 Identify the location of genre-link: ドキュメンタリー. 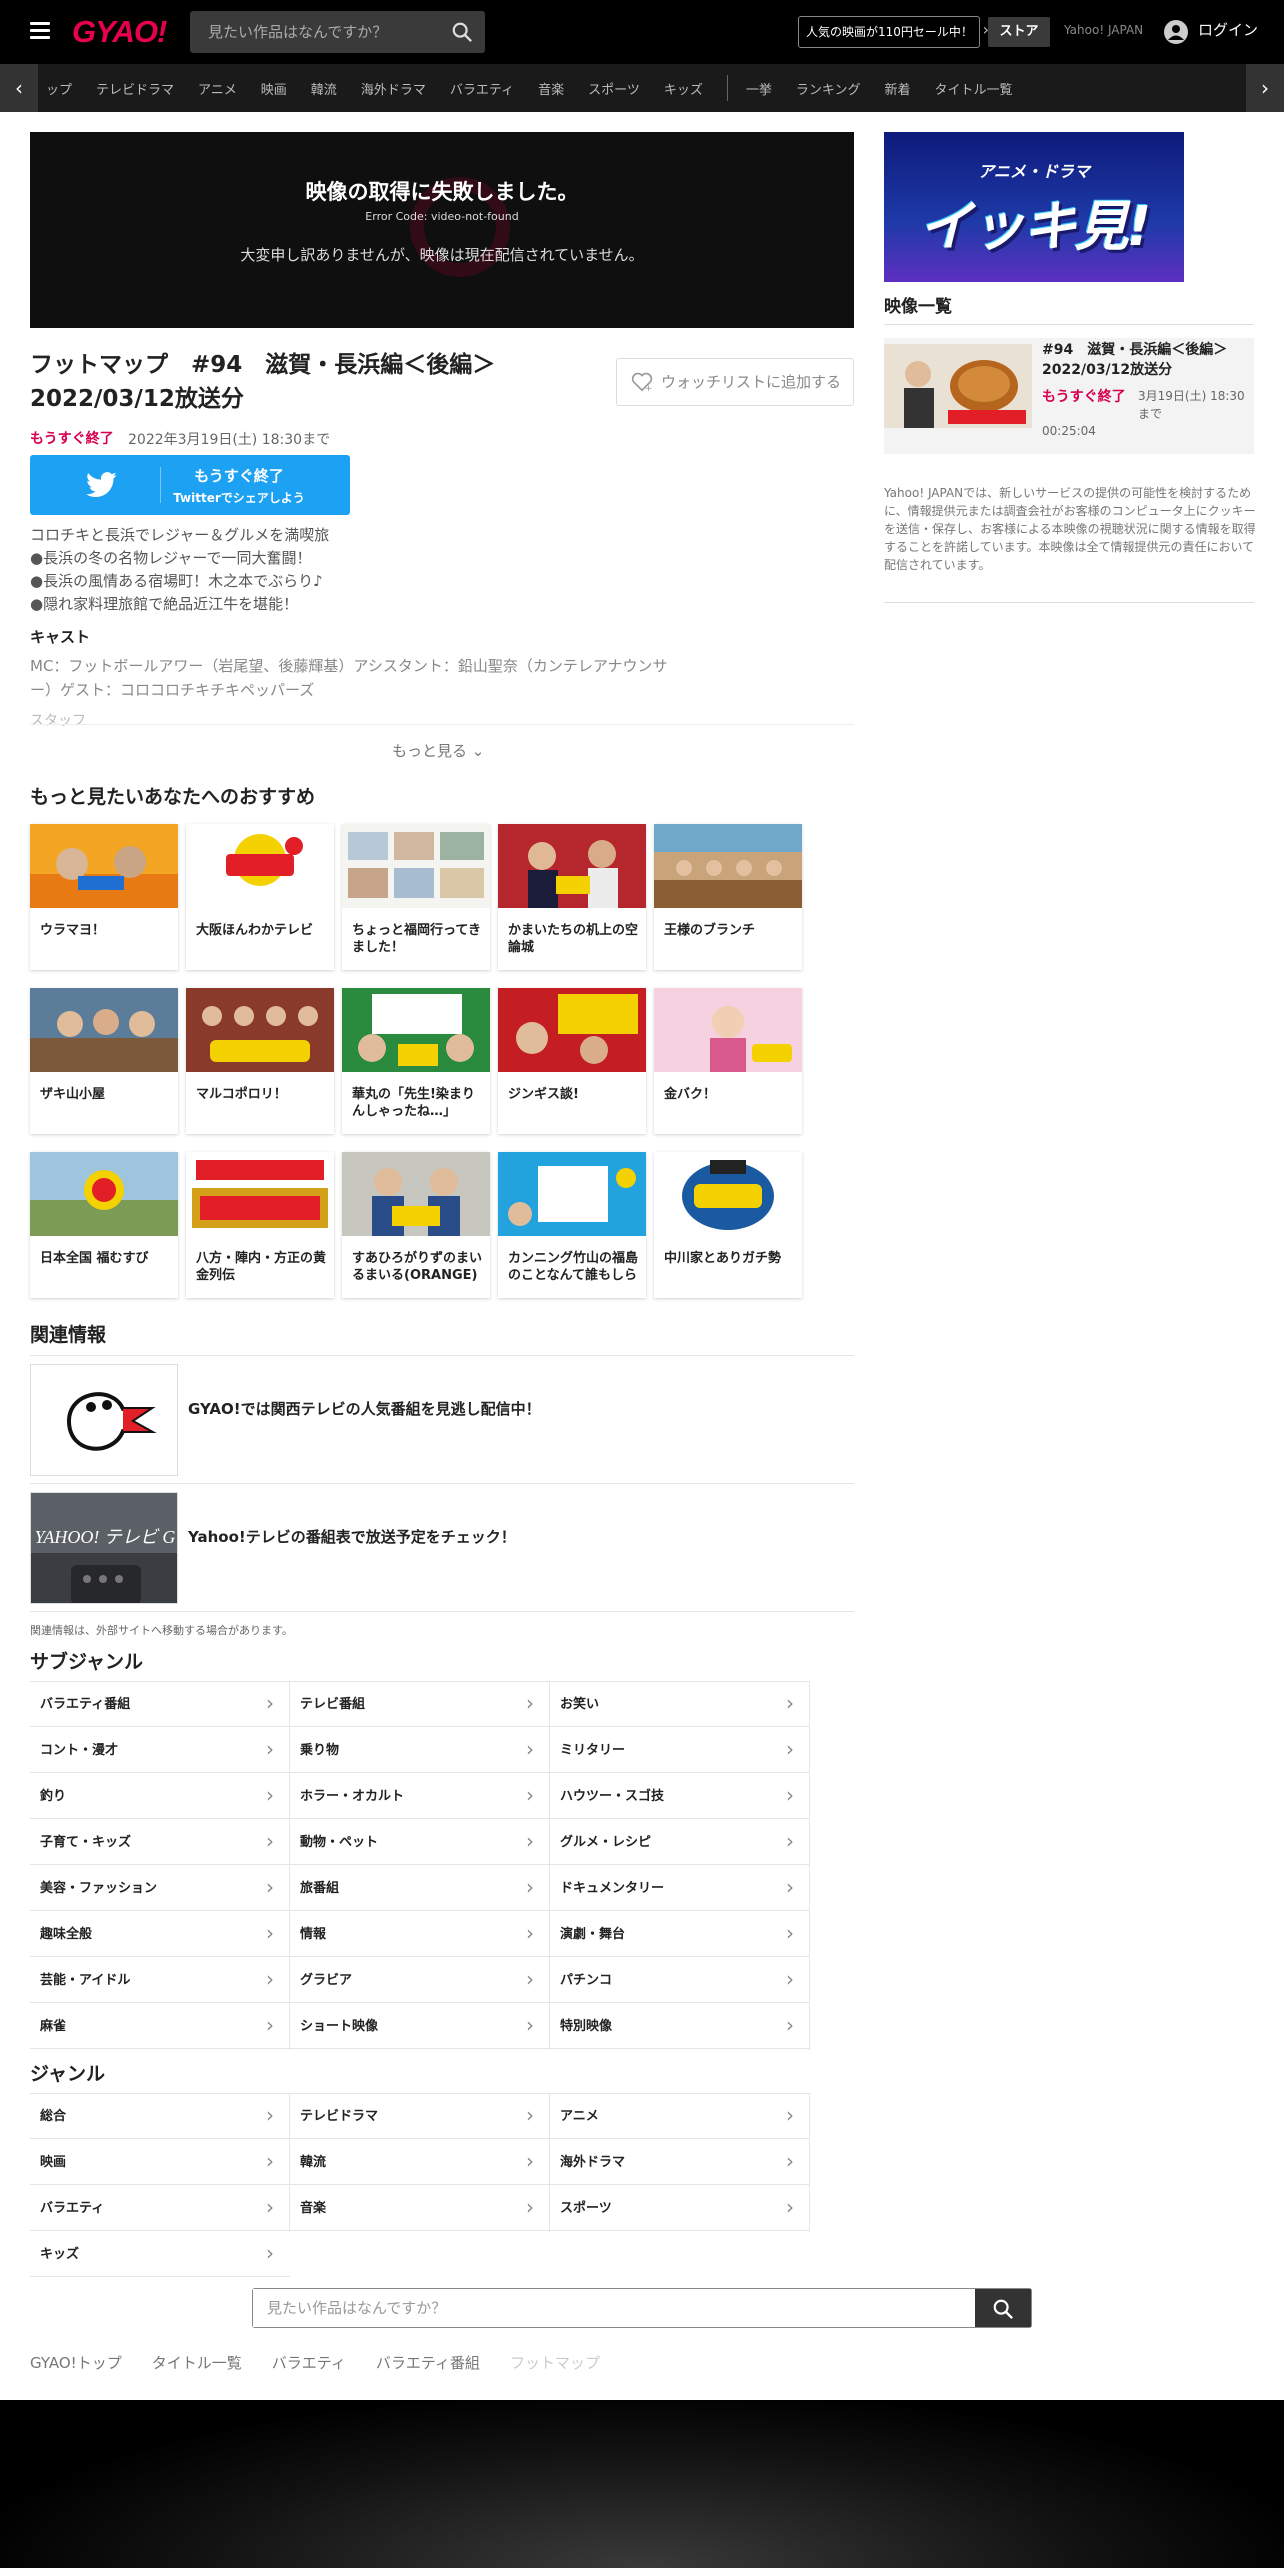
(680, 1888).